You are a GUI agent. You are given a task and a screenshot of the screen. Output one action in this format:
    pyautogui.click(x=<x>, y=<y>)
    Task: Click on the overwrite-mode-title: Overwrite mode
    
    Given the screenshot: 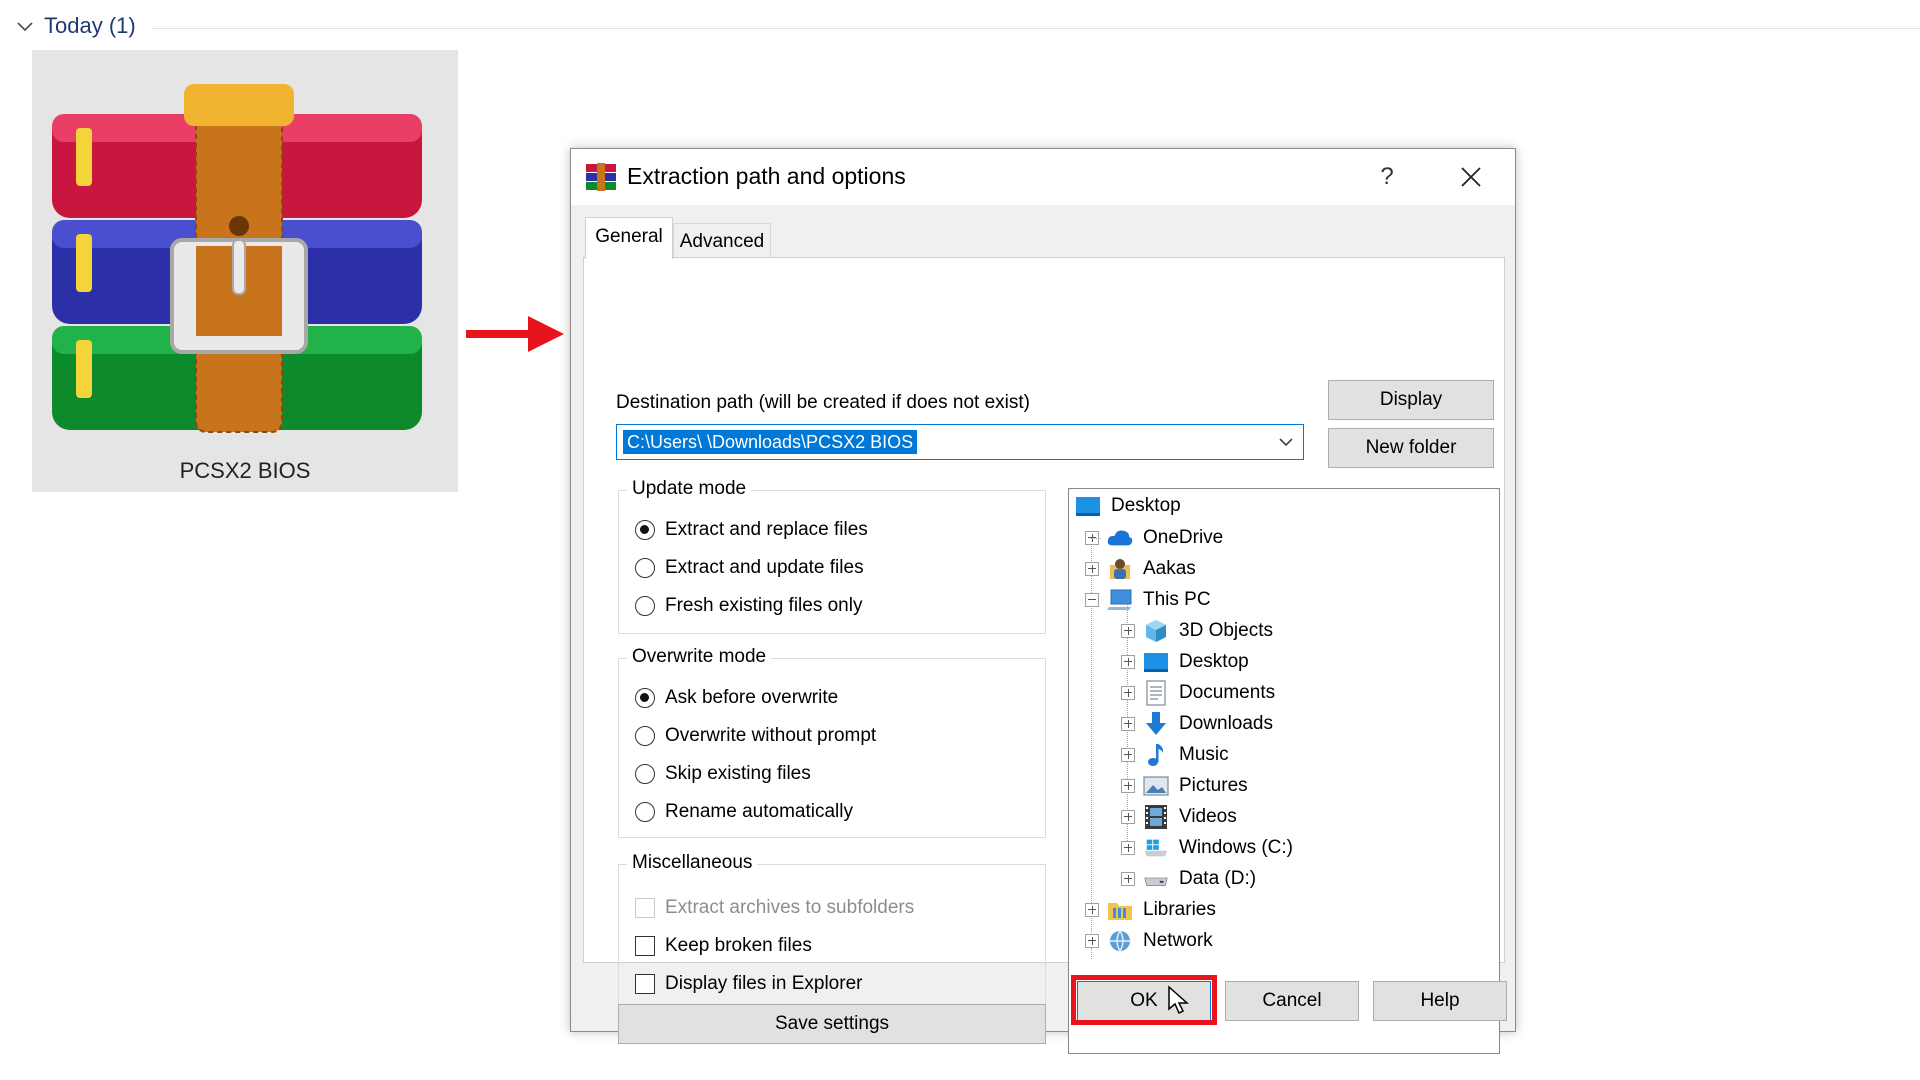 What is the action you would take?
    pyautogui.click(x=699, y=657)
    